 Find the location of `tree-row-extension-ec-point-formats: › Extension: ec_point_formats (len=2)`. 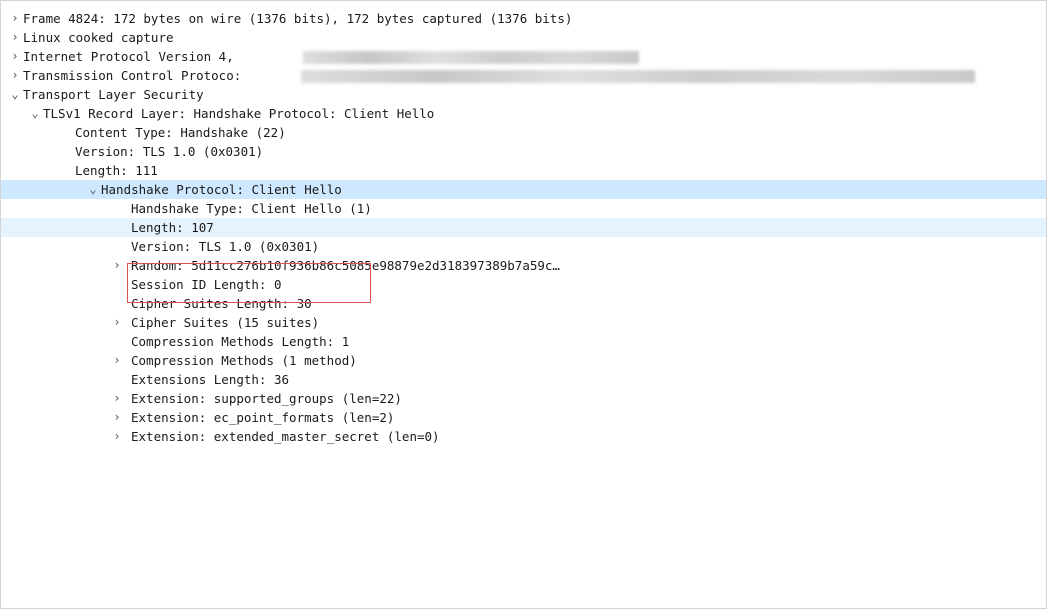

tree-row-extension-ec-point-formats: › Extension: ec_point_formats (len=2) is located at coordinates (523, 417).